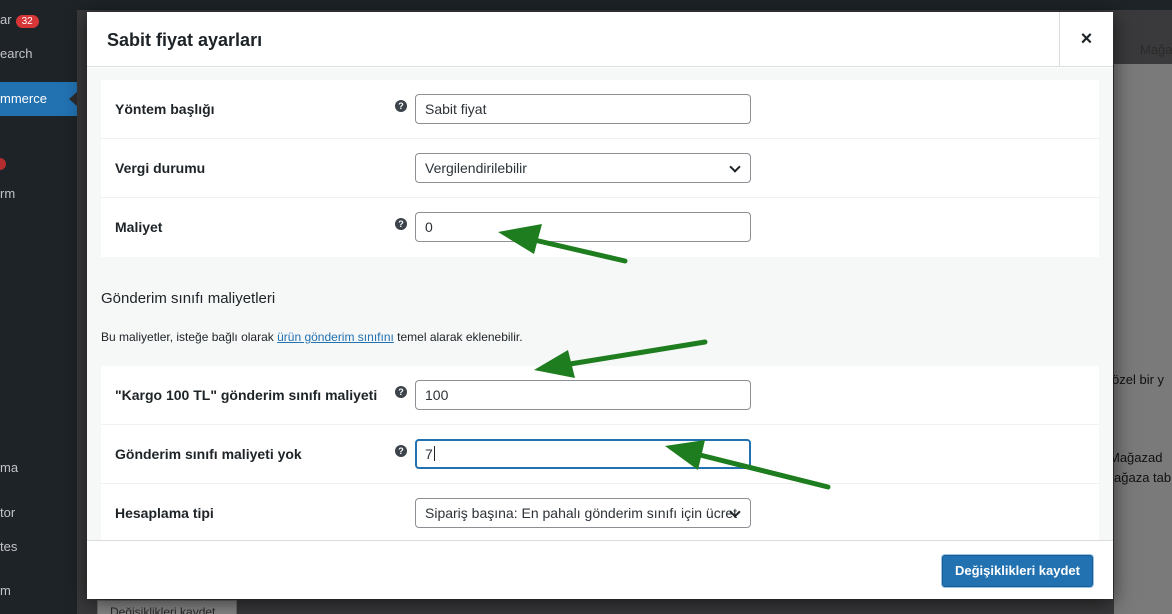 Image resolution: width=1172 pixels, height=614 pixels. What do you see at coordinates (208, 454) in the screenshot?
I see `no-class-cost-label: Gönderim sınıfı maliyeti yok` at bounding box center [208, 454].